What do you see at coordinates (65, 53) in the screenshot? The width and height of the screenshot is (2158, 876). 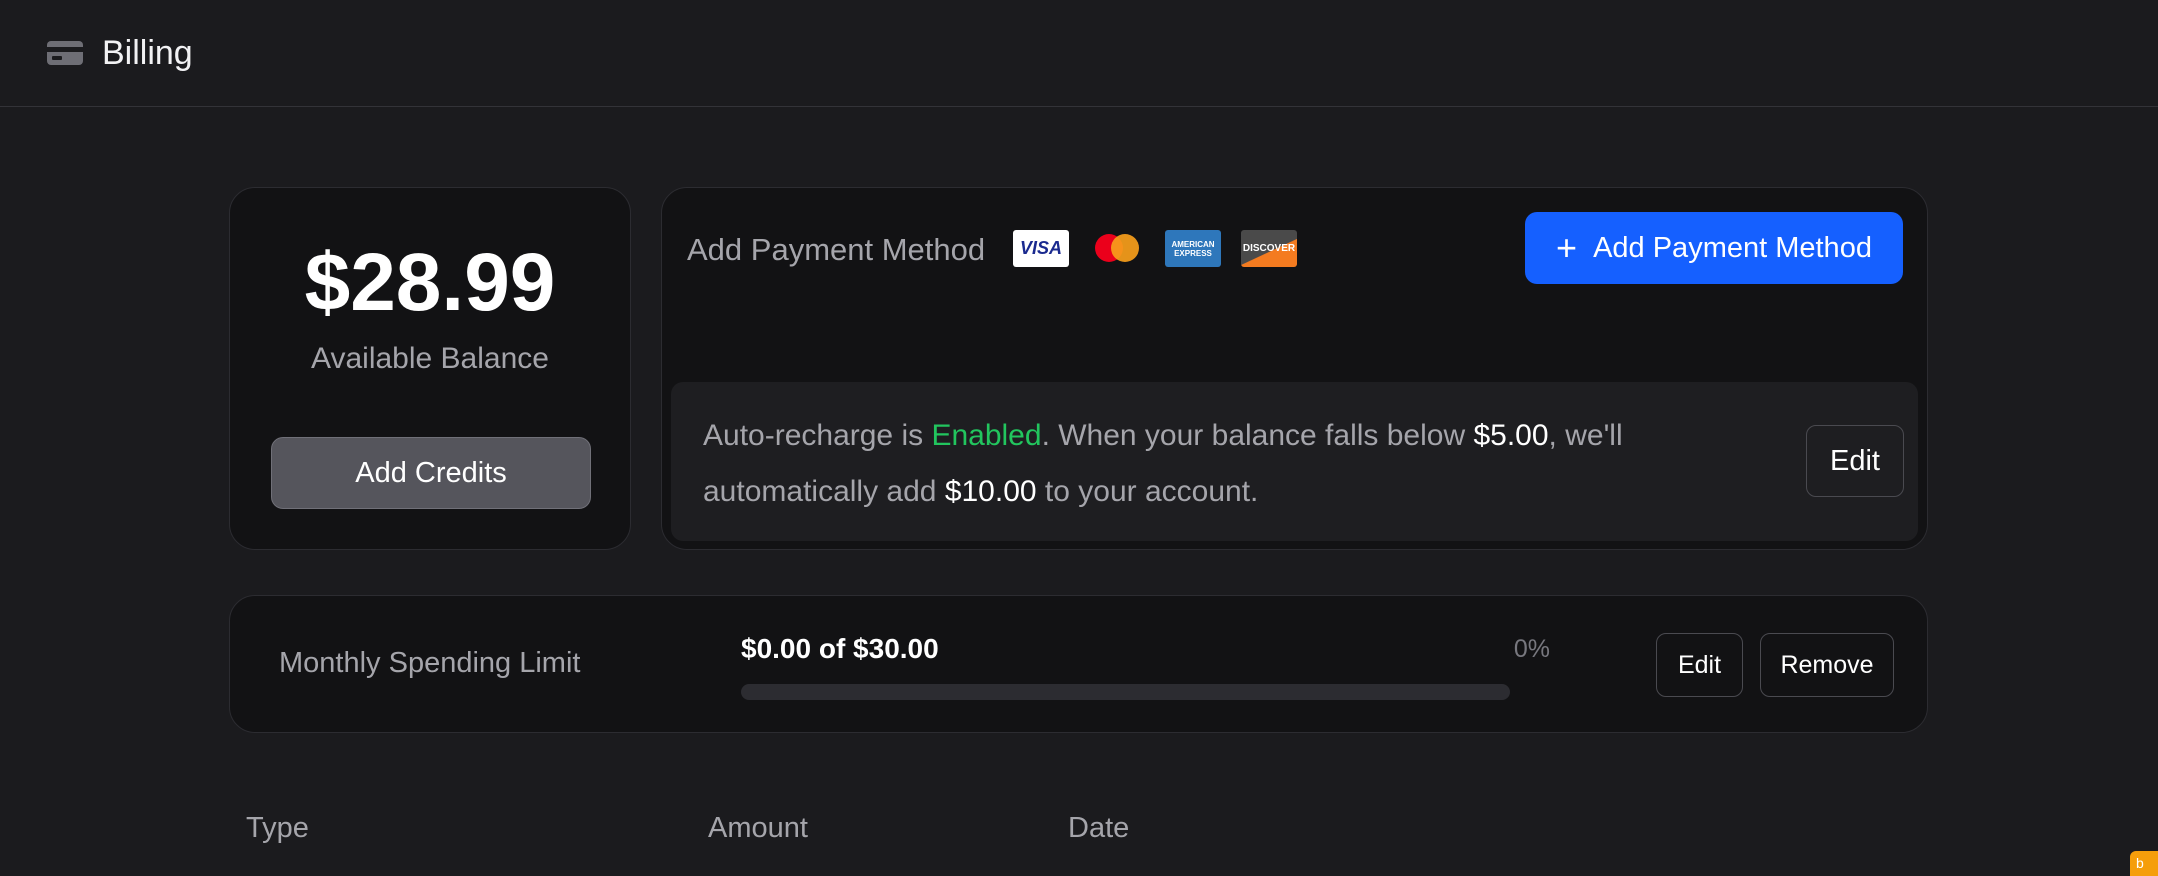 I see `credit-card-icon` at bounding box center [65, 53].